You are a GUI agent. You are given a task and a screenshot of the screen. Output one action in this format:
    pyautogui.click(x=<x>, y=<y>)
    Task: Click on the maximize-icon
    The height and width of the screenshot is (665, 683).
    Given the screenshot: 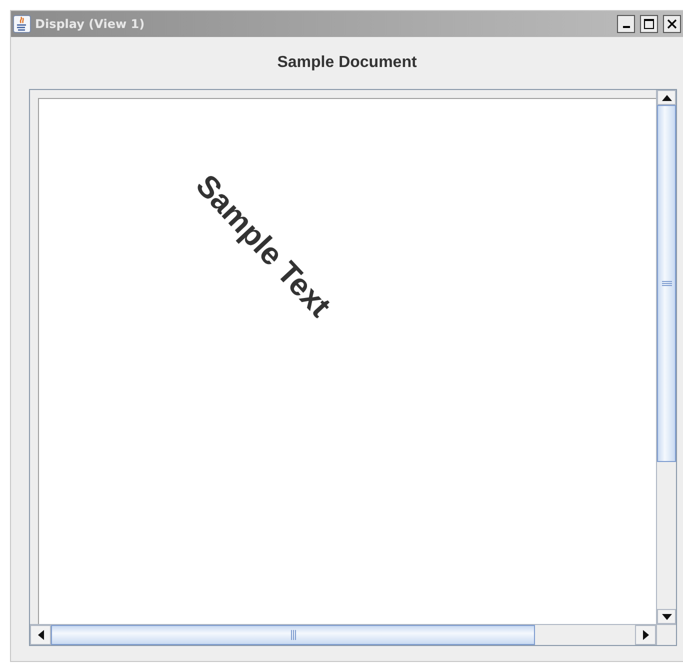 What is the action you would take?
    pyautogui.click(x=649, y=24)
    